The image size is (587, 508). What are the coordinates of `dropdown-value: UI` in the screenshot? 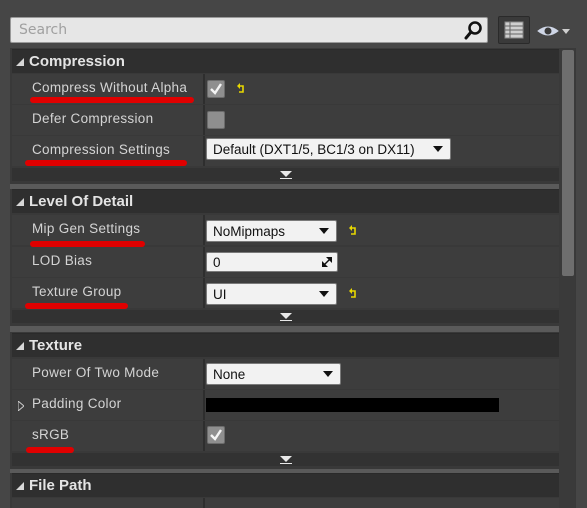 It's located at (220, 294).